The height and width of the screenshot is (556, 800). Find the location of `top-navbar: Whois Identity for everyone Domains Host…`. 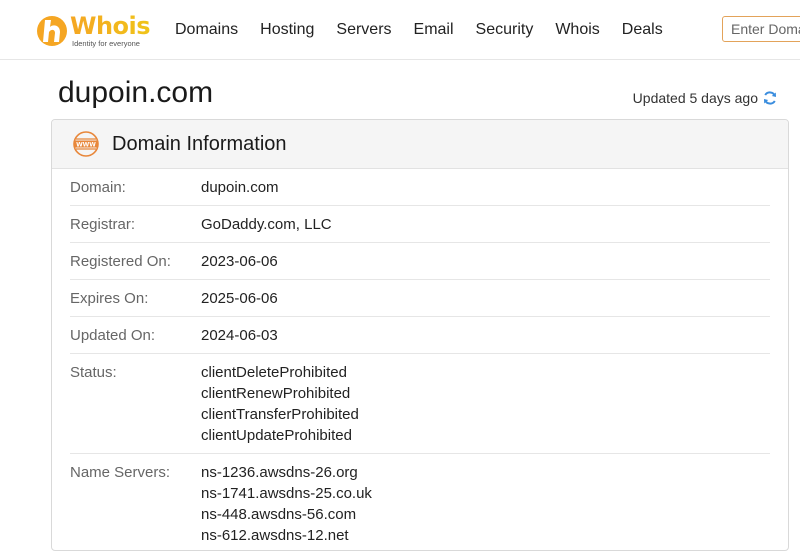

top-navbar: Whois Identity for everyone Domains Host… is located at coordinates (400, 30).